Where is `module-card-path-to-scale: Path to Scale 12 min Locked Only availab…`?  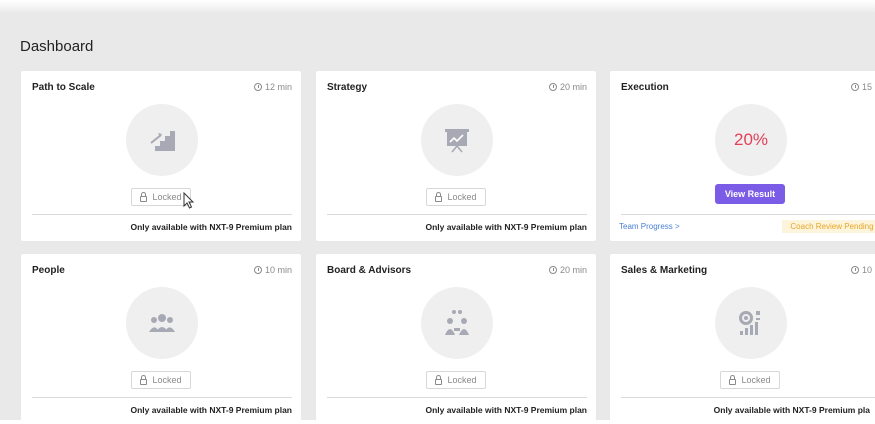 module-card-path-to-scale: Path to Scale 12 min Locked Only availab… is located at coordinates (161, 156).